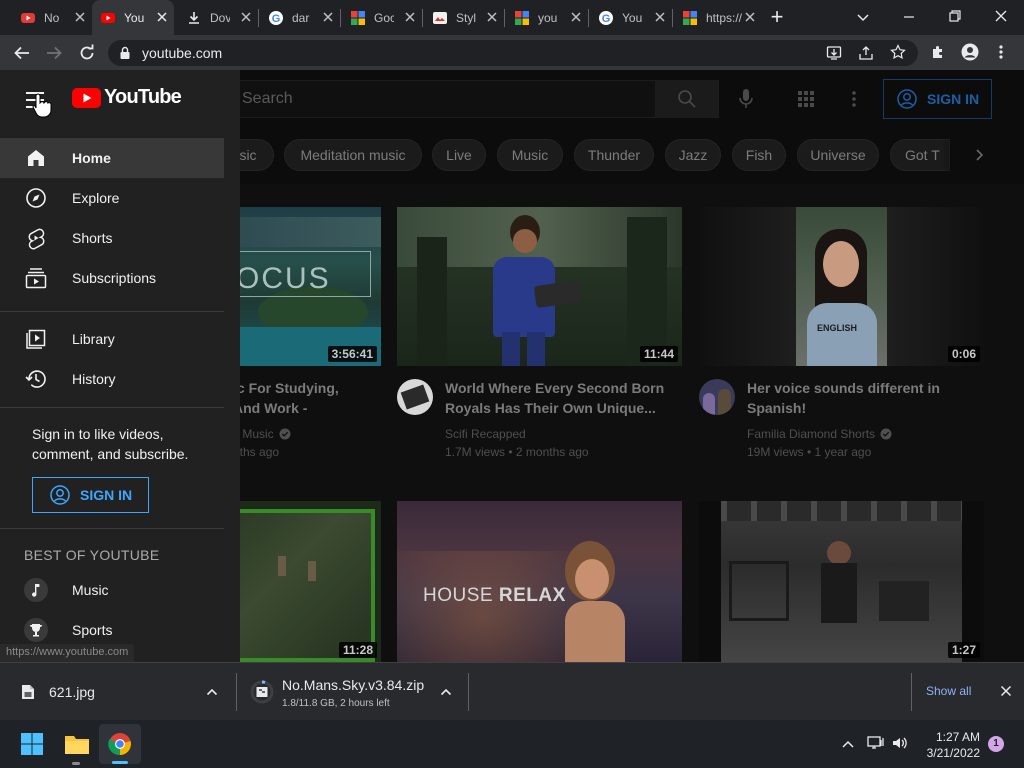 This screenshot has width=1024, height=768. Describe the element at coordinates (746, 99) in the screenshot. I see `microphone-icon` at that location.